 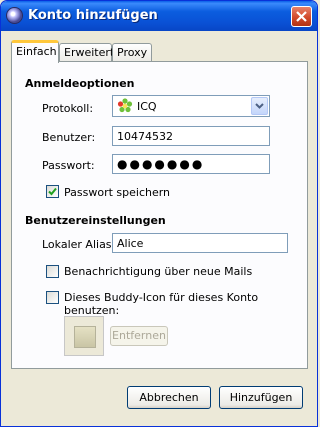 What do you see at coordinates (14, 15) in the screenshot?
I see `pidgin-app-icon` at bounding box center [14, 15].